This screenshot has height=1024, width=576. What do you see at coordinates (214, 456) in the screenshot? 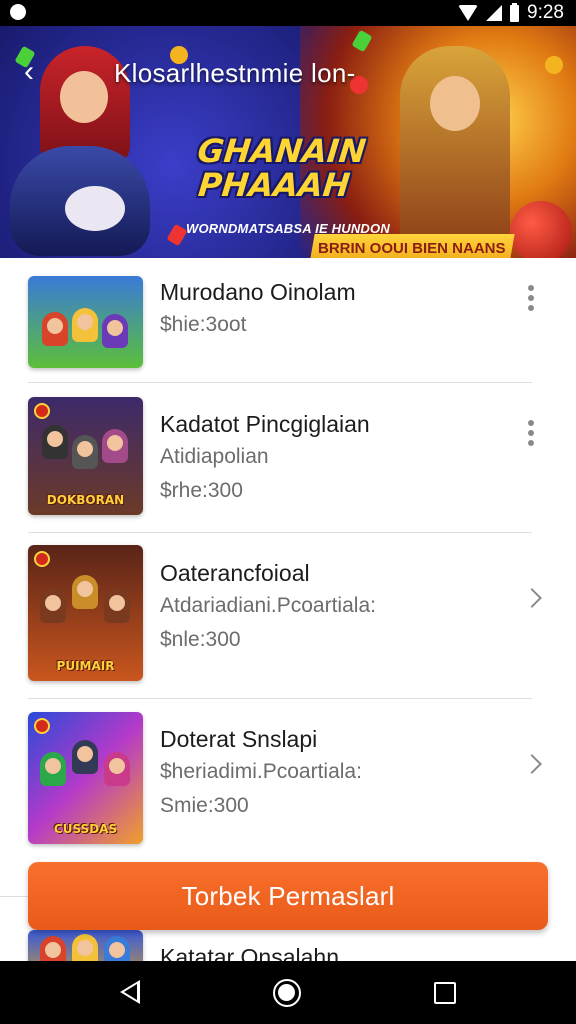
I see `game-subtitle: Atidiapolian` at bounding box center [214, 456].